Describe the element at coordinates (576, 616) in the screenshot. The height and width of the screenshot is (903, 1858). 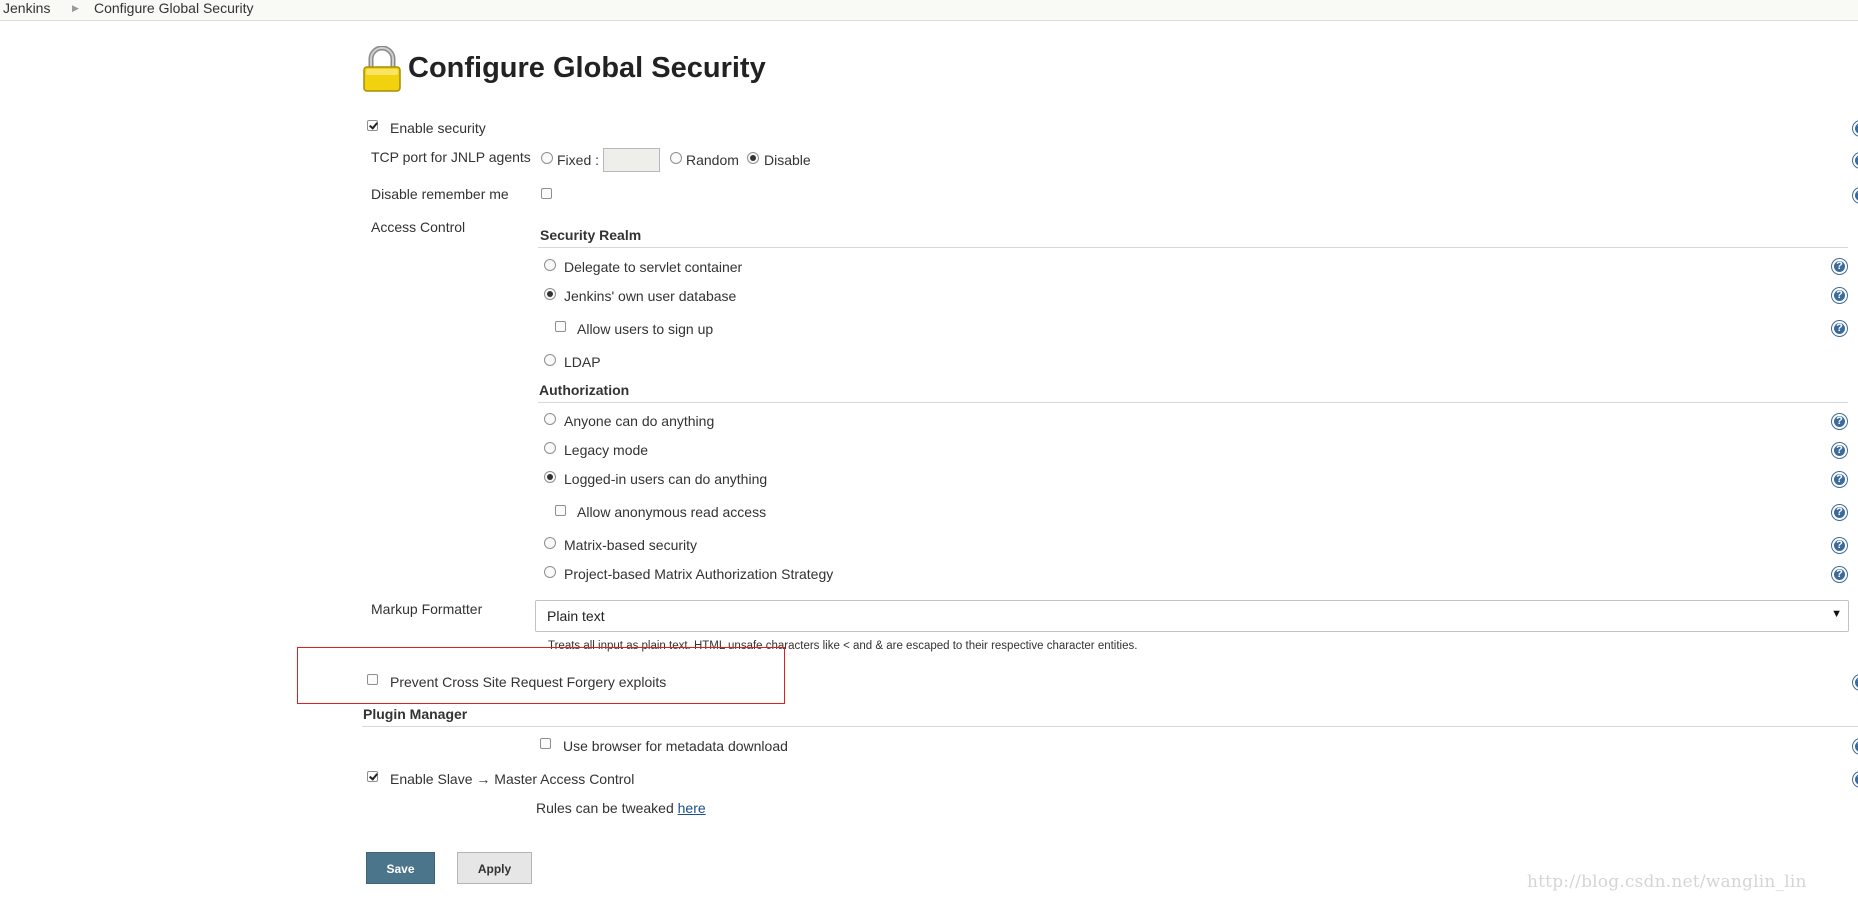
I see `markup-formatter-value: Plain text` at that location.